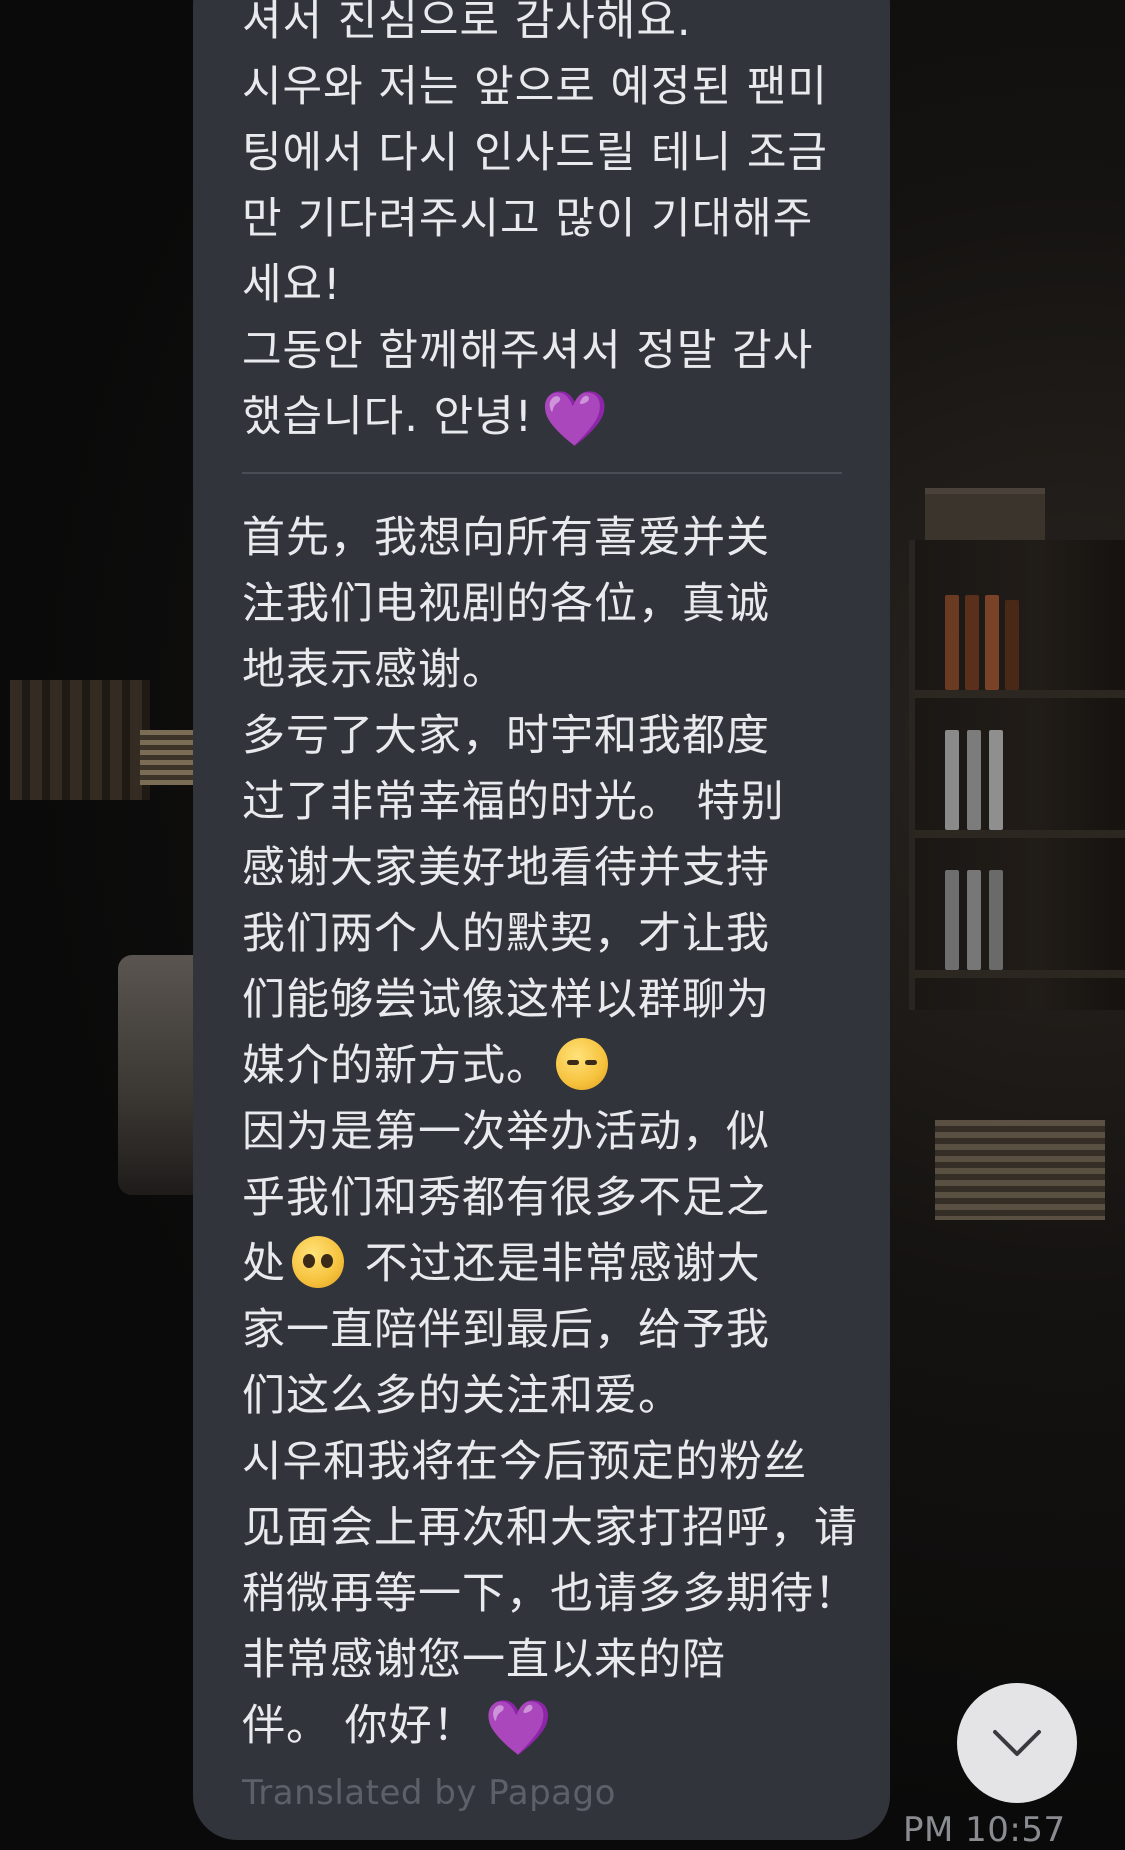 This screenshot has width=1125, height=1850. Describe the element at coordinates (158, 1075) in the screenshot. I see `background-chair` at that location.